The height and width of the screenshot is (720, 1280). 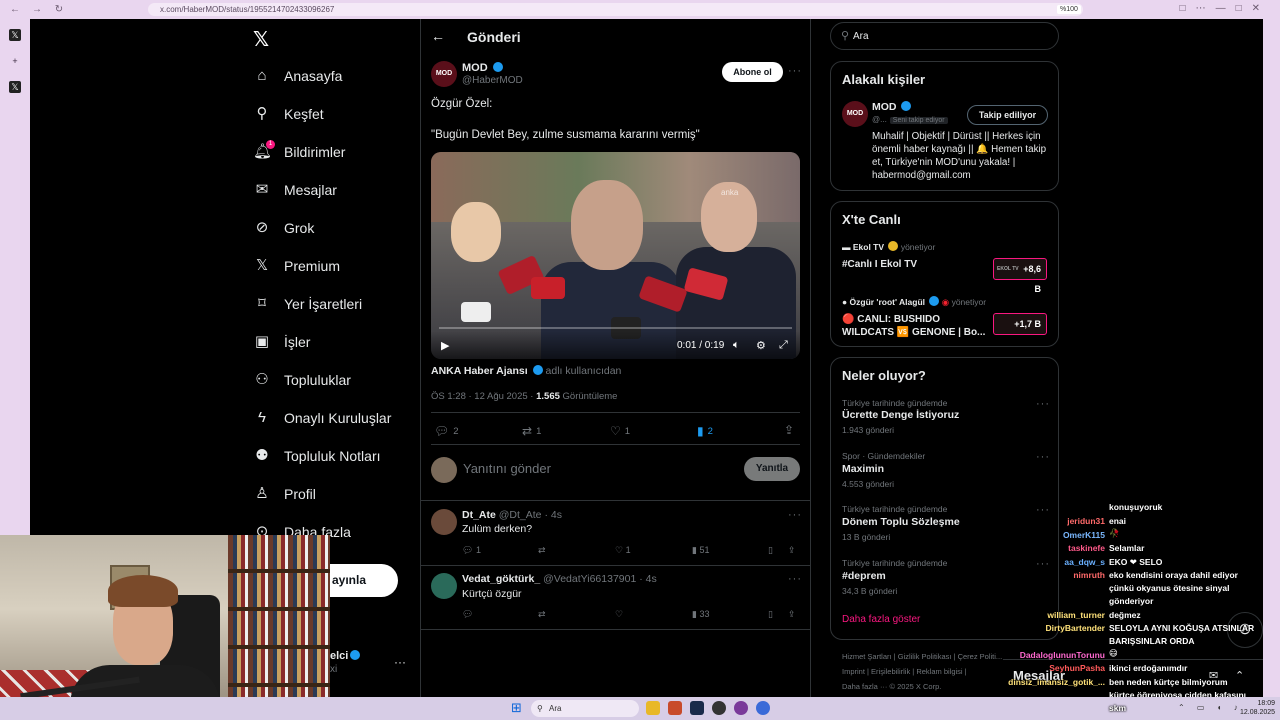 What do you see at coordinates (653, 708) in the screenshot?
I see `file-explorer-icon` at bounding box center [653, 708].